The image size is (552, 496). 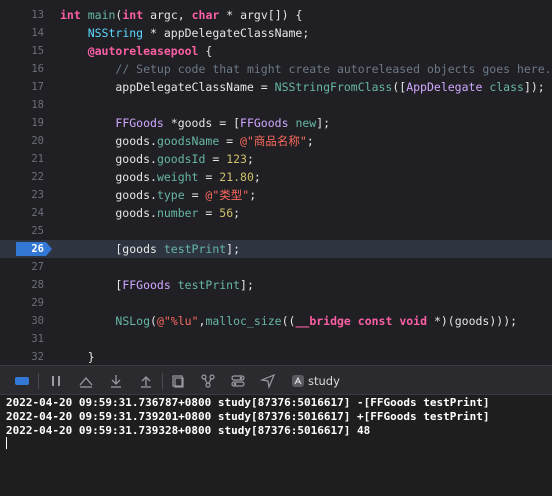 I want to click on step-into-icon, so click(x=116, y=381).